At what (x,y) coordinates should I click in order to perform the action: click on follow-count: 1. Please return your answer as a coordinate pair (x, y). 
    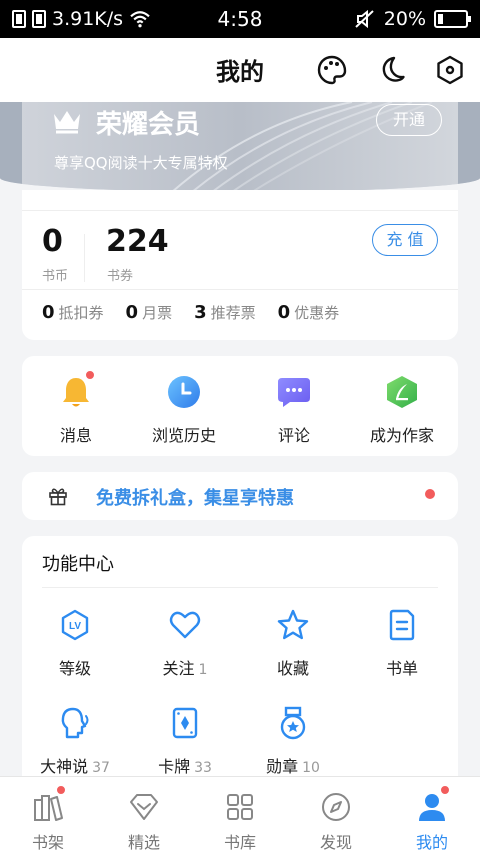
    Looking at the image, I should click on (203, 670).